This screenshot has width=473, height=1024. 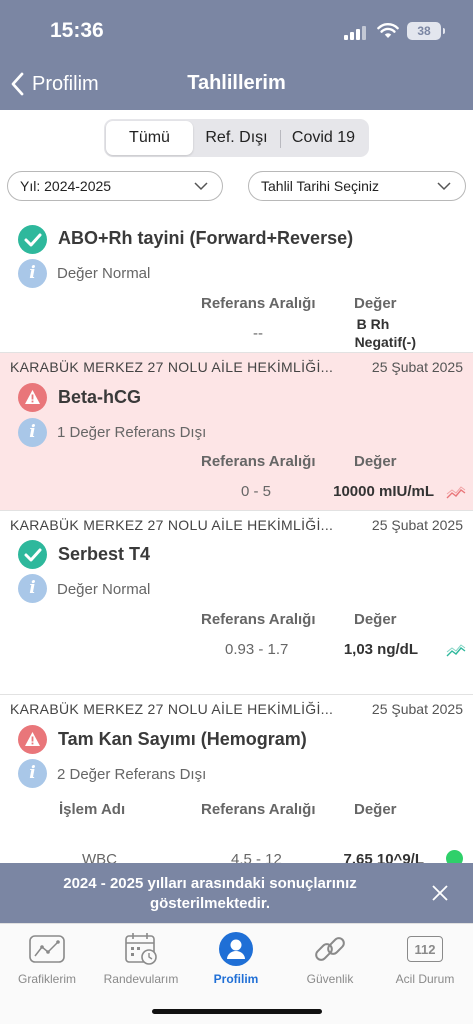 What do you see at coordinates (383, 857) in the screenshot?
I see `row-value: 7.65 10^9/L` at bounding box center [383, 857].